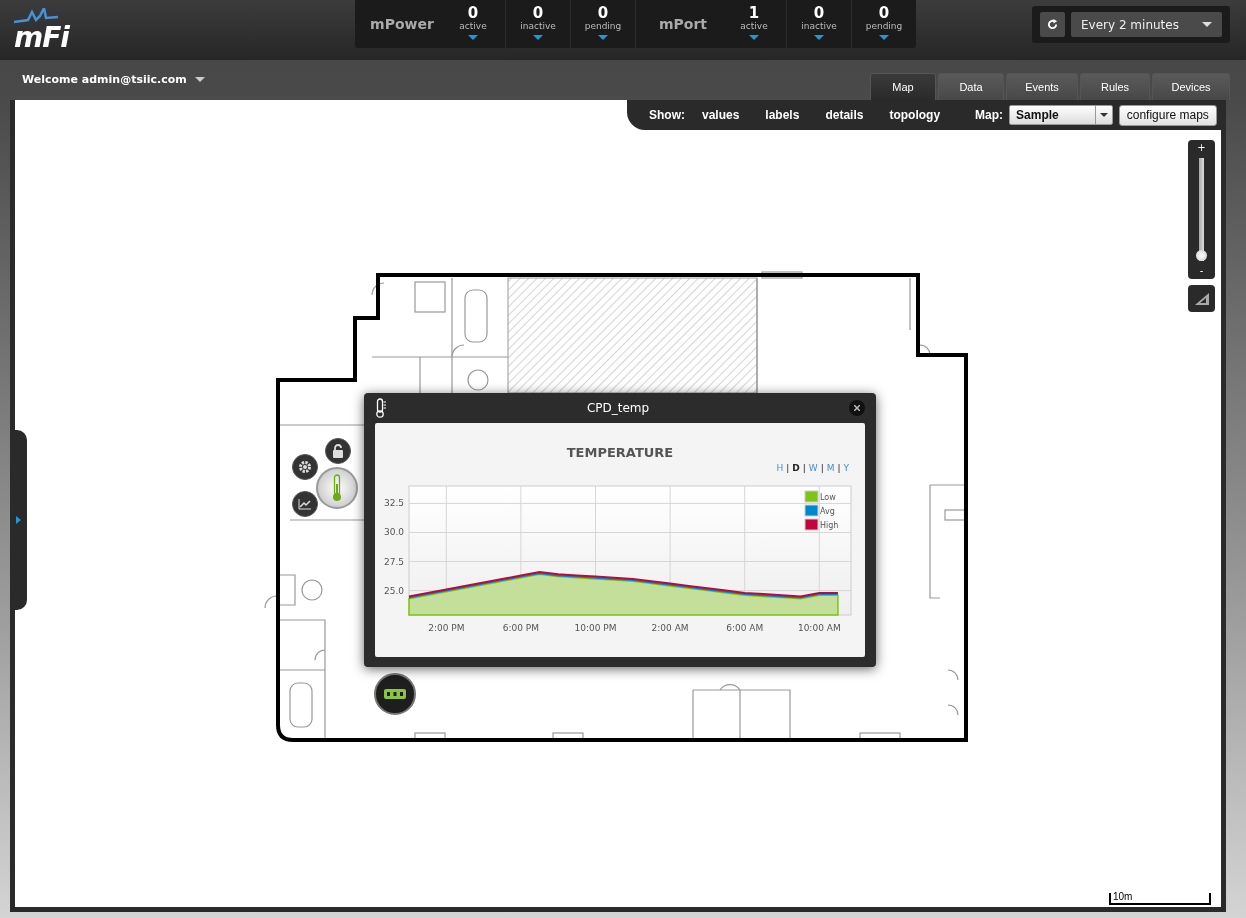  What do you see at coordinates (393, 561) in the screenshot?
I see `y-tick-label: 27.5` at bounding box center [393, 561].